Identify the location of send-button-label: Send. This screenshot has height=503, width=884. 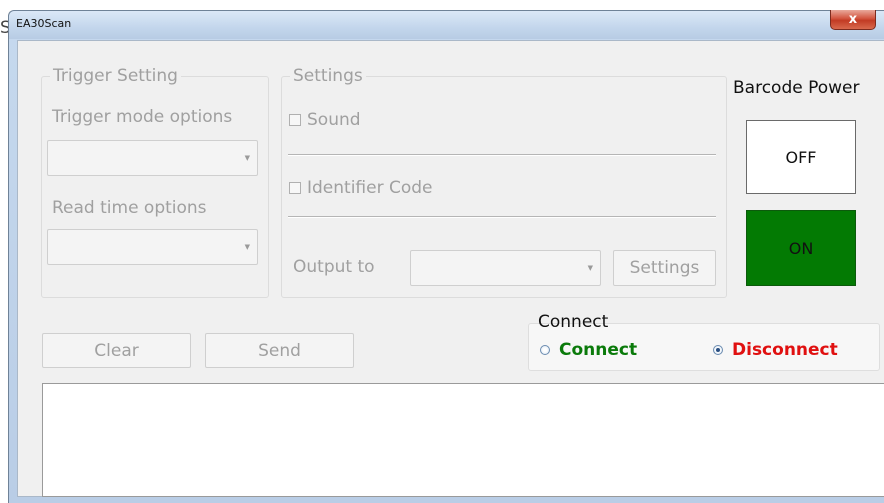
(279, 350).